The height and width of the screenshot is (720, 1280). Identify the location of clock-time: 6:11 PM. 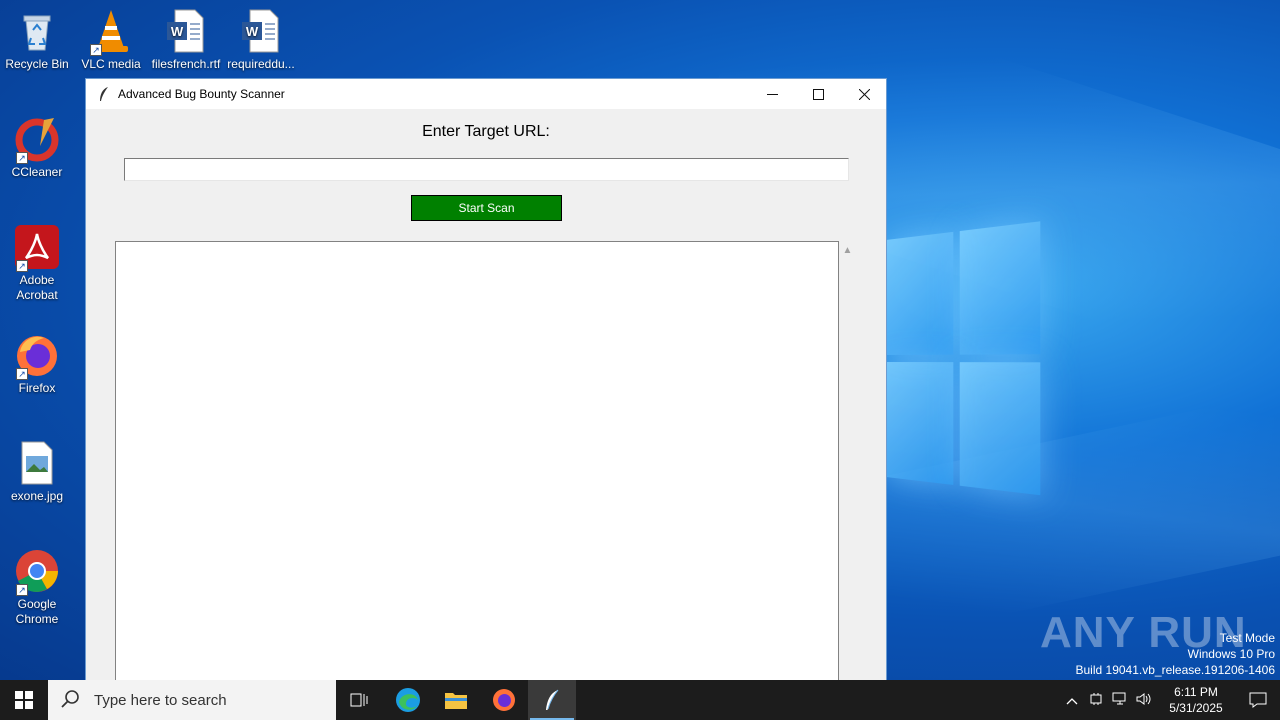
(1196, 692).